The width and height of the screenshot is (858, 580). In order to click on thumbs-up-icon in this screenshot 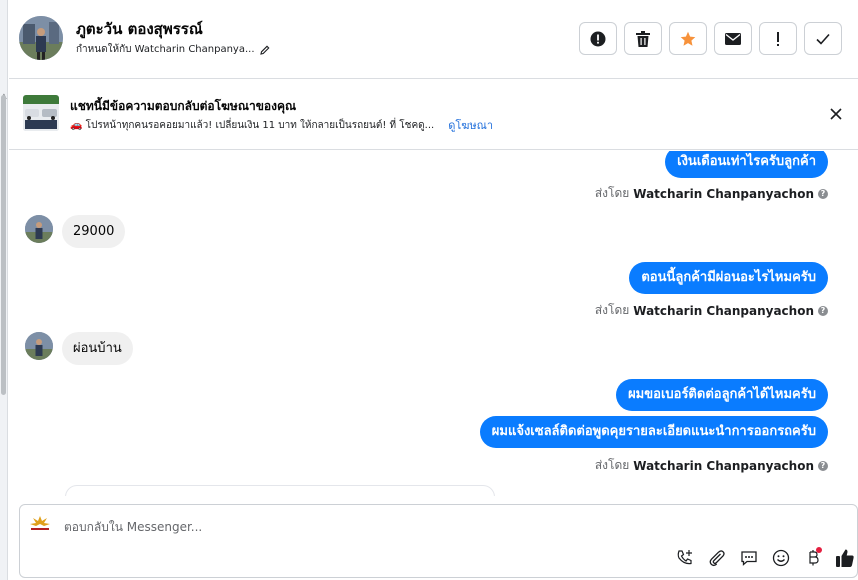, I will do `click(845, 558)`.